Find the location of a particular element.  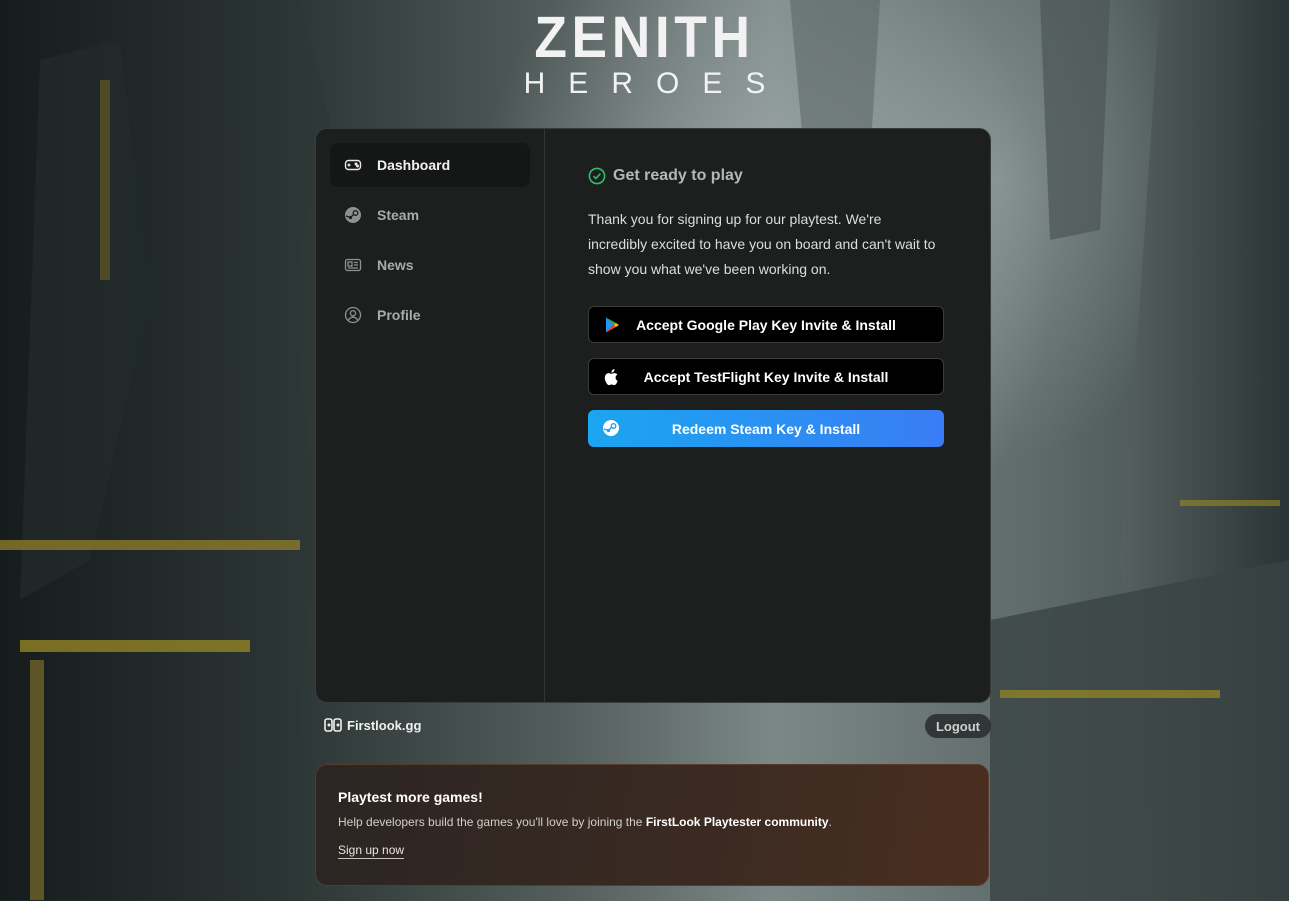

sidebar-item-dashboard: Dashboard is located at coordinates (430, 165).